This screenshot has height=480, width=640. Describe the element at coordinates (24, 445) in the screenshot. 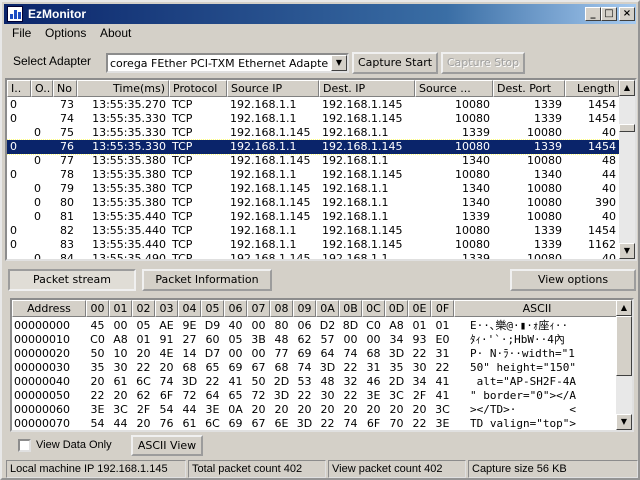

I see `view-data-only-checkbox` at that location.